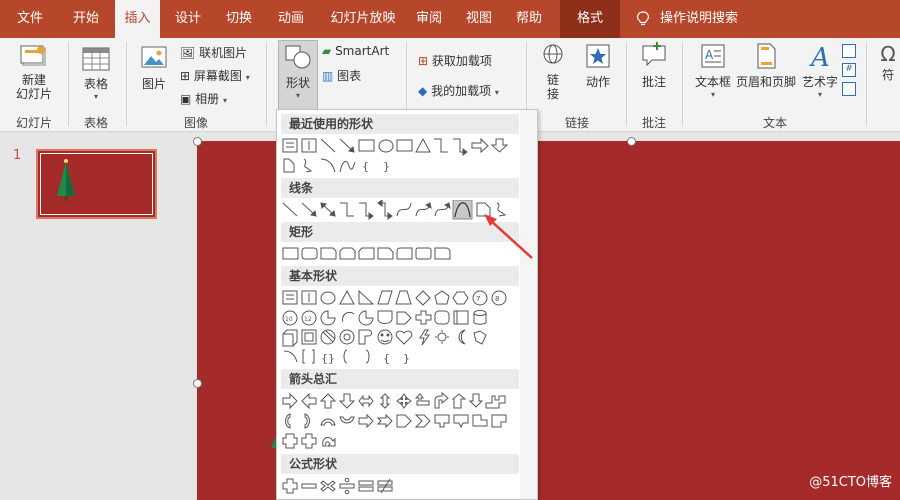 This screenshot has height=500, width=900. I want to click on omega-icon: Ω, so click(888, 54).